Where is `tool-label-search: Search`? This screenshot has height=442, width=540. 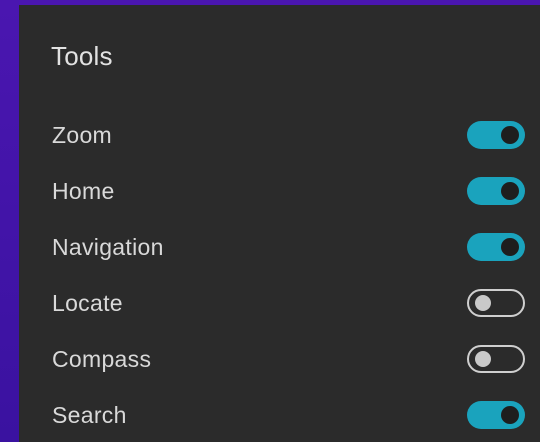 tool-label-search: Search is located at coordinates (89, 414).